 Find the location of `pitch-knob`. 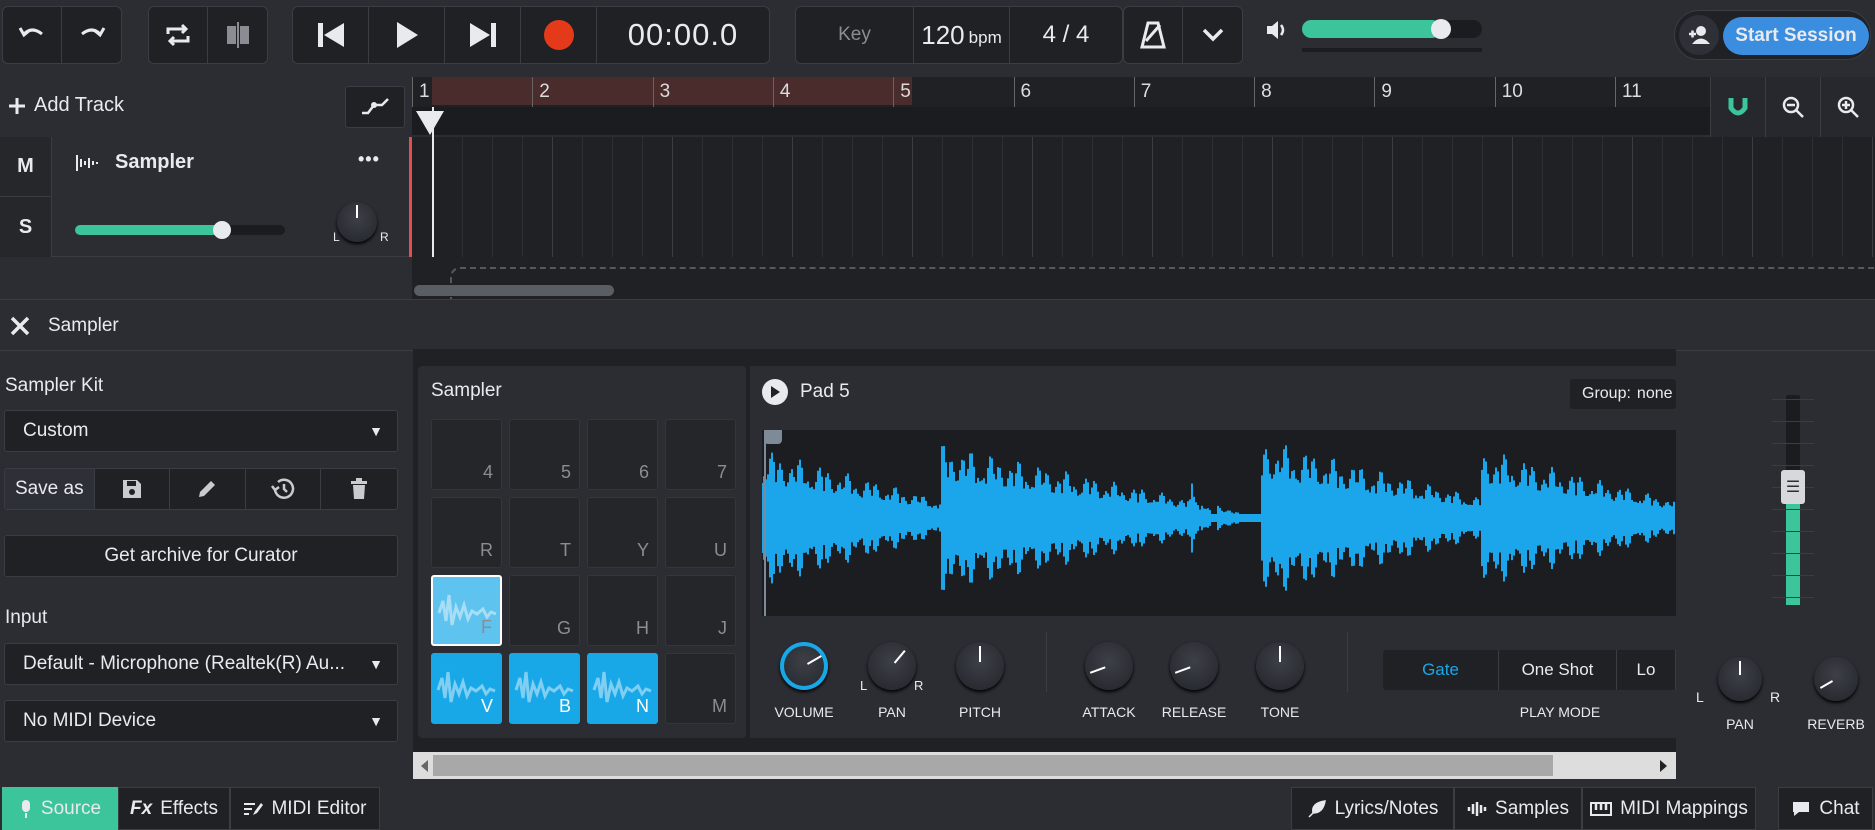

pitch-knob is located at coordinates (980, 666).